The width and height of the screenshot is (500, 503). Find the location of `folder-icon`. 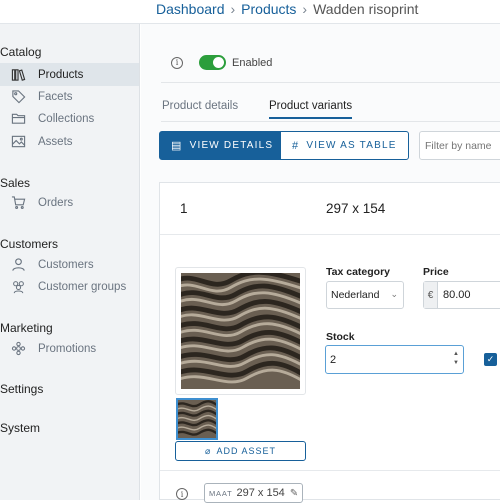

folder-icon is located at coordinates (18, 119).